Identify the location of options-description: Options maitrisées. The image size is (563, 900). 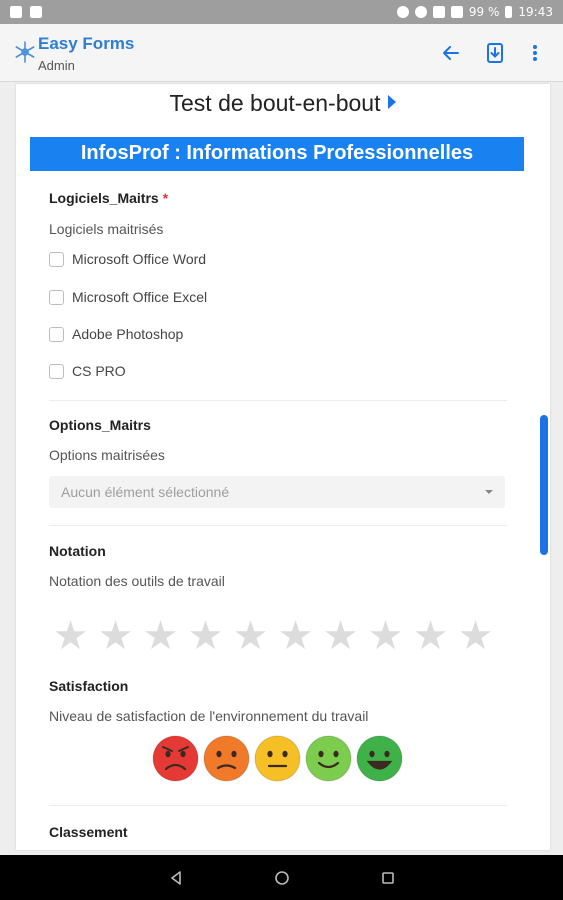
(107, 455).